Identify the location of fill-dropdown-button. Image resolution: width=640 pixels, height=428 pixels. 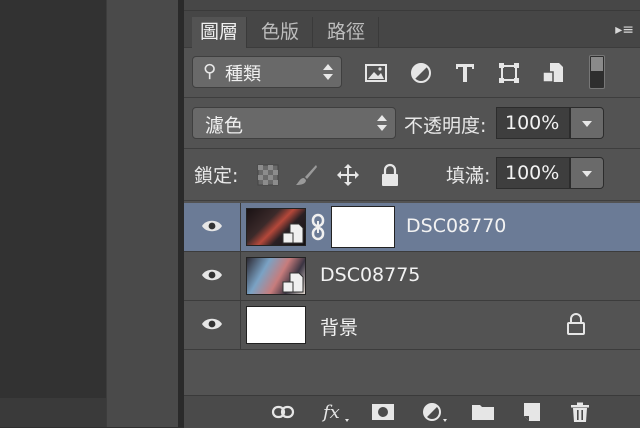
(587, 173).